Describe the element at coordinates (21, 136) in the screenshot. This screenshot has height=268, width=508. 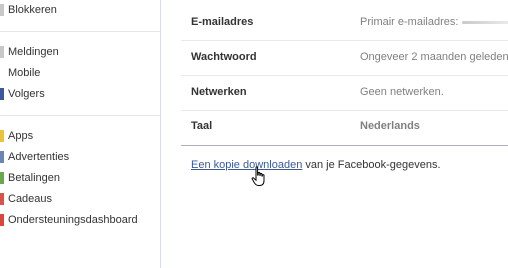
I see `sidebar-item-label: Apps` at that location.